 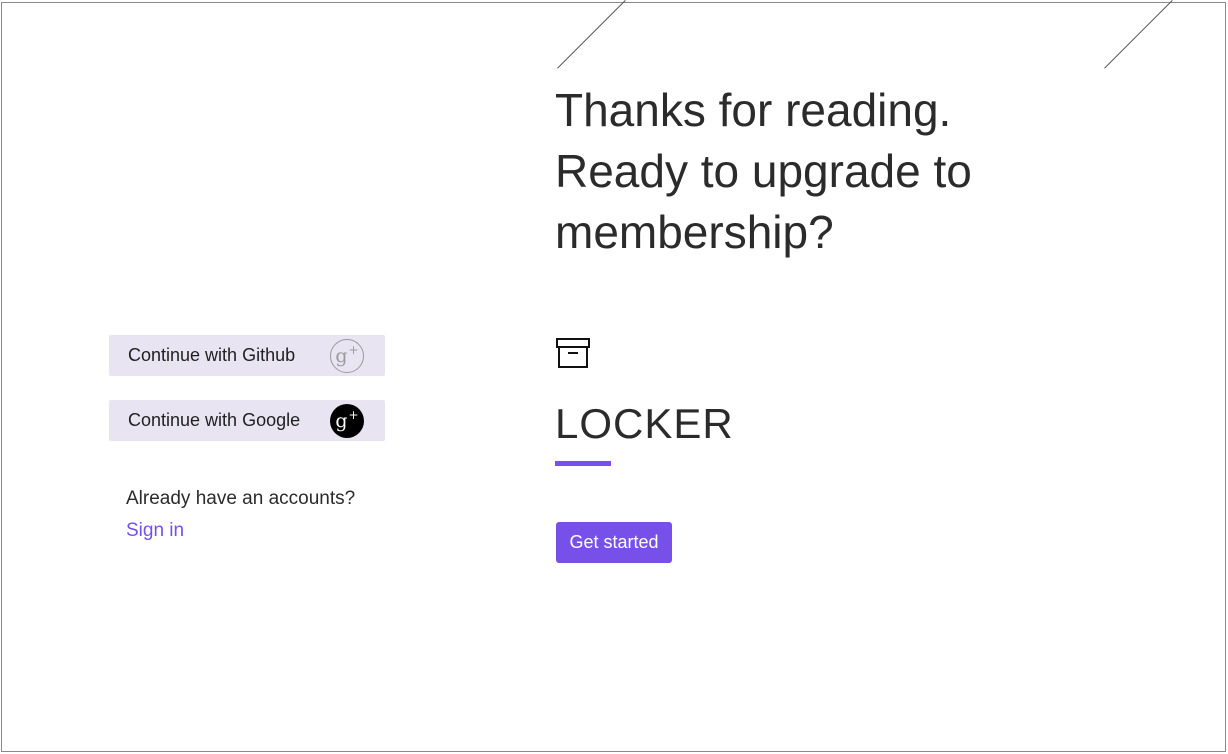 What do you see at coordinates (347, 355) in the screenshot?
I see `google-plus-outline-icon: g +` at bounding box center [347, 355].